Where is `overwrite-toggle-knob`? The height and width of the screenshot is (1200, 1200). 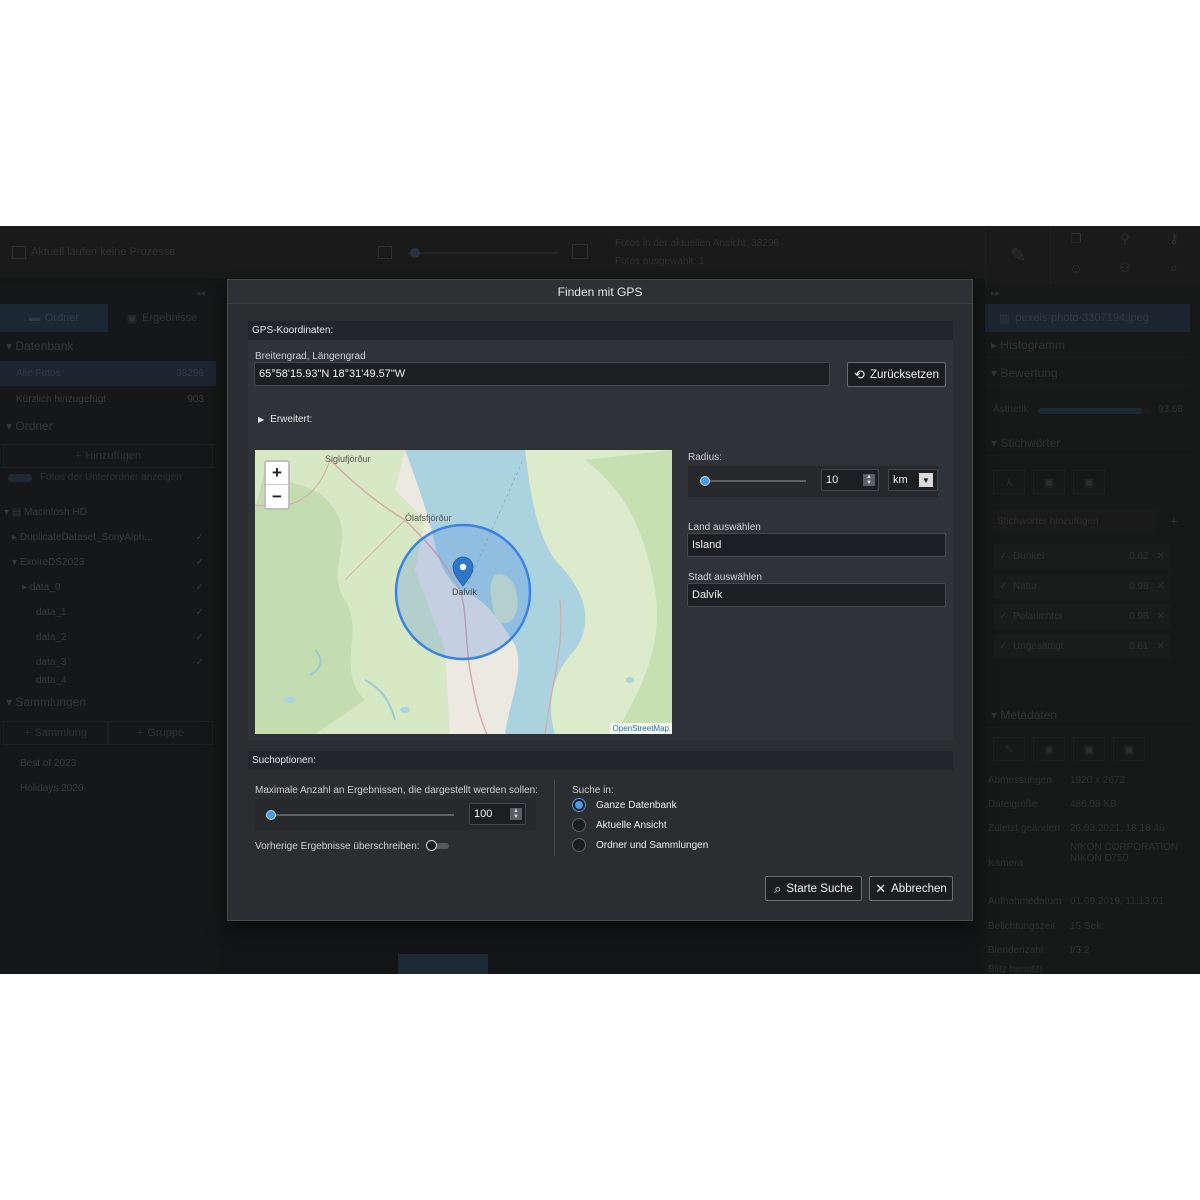 overwrite-toggle-knob is located at coordinates (431, 845).